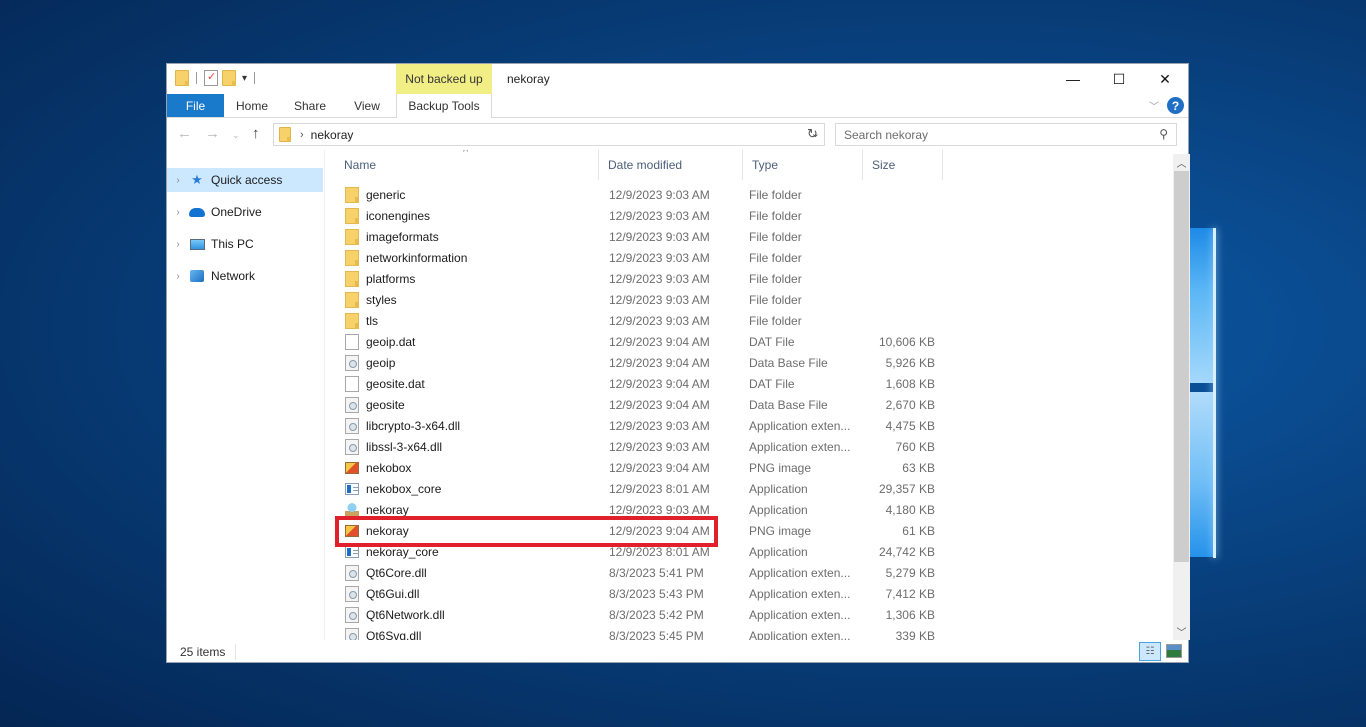  Describe the element at coordinates (352, 299) in the screenshot. I see `folder-file-icon` at that location.